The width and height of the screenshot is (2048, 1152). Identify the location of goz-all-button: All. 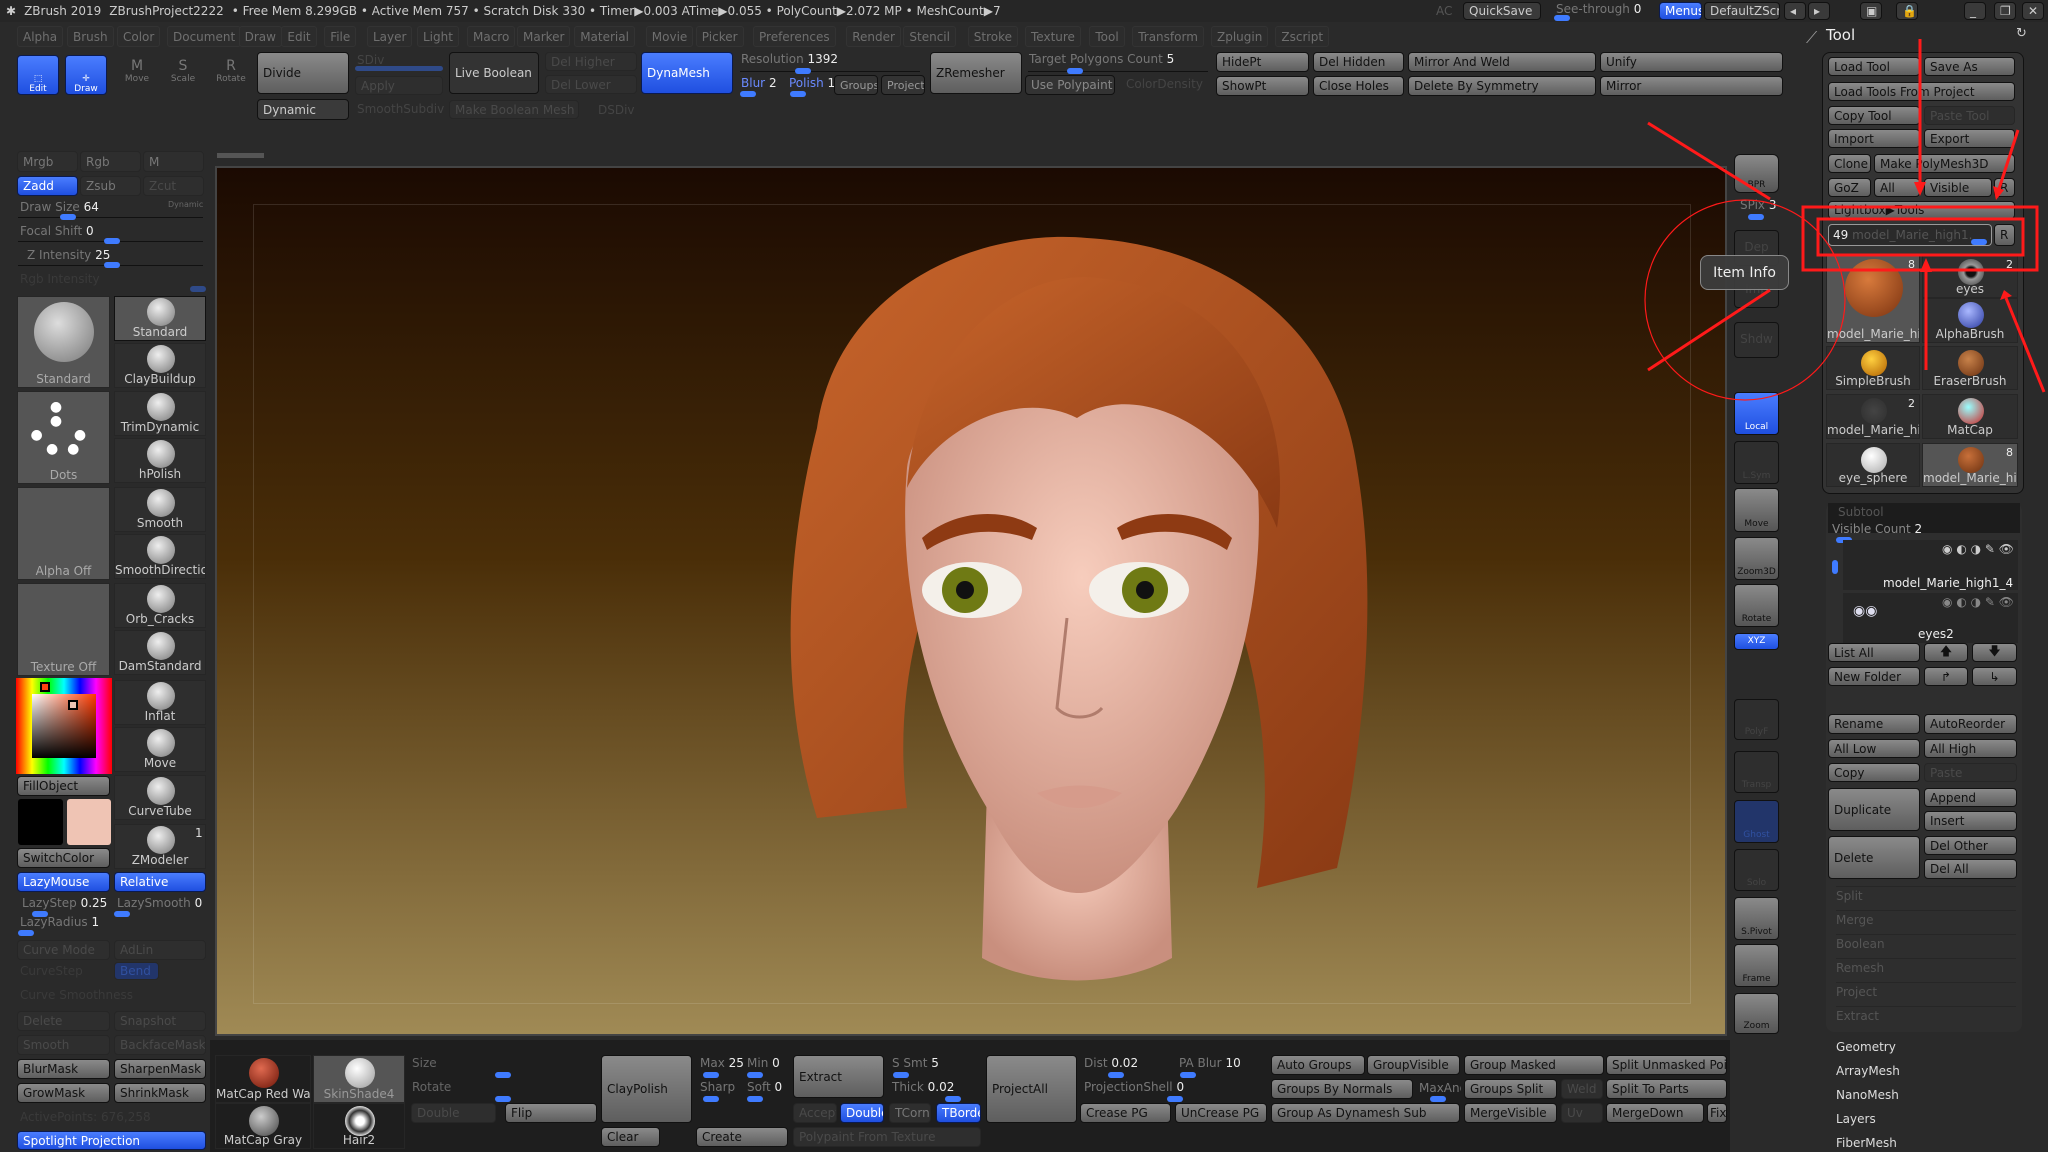
(1897, 187).